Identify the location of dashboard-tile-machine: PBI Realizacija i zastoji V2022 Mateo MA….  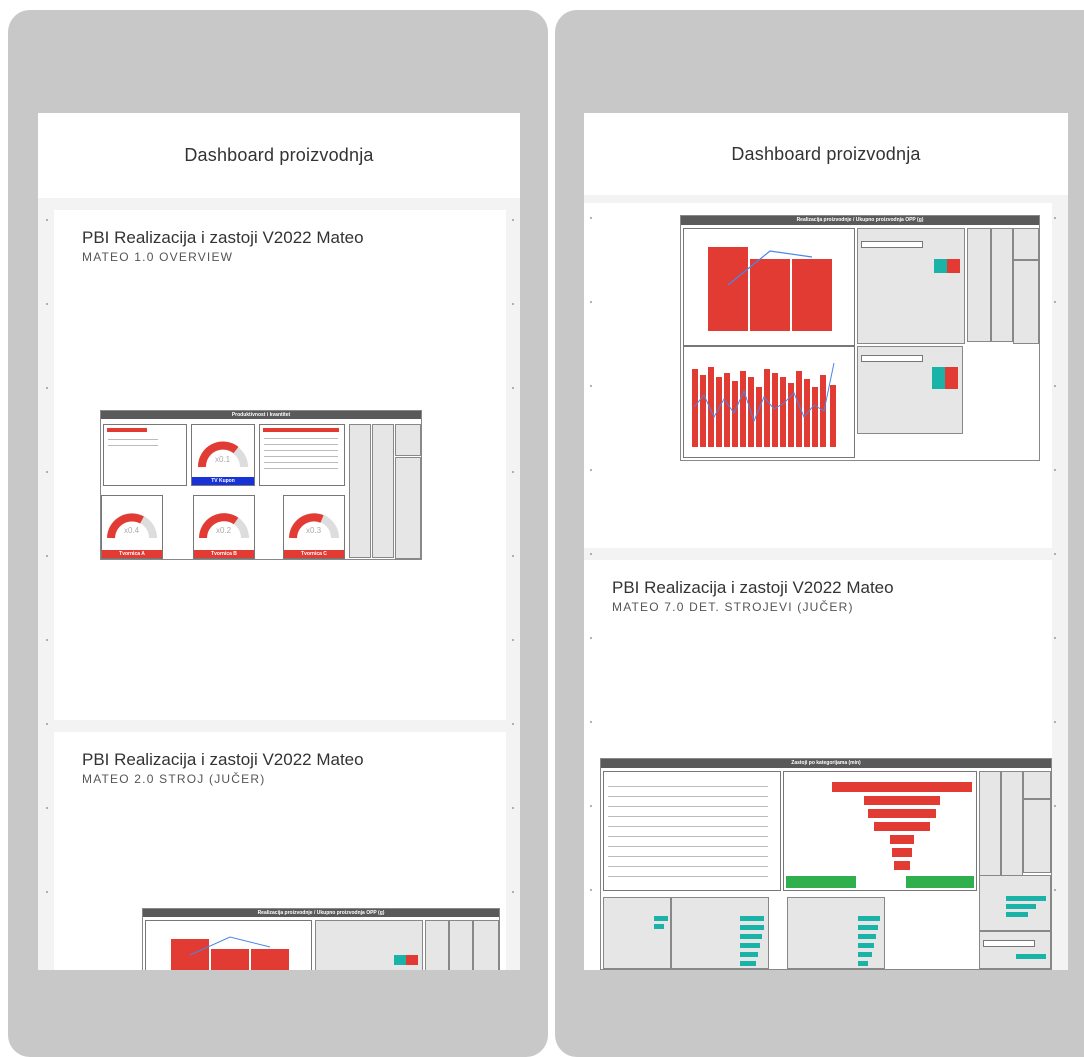
(280, 851).